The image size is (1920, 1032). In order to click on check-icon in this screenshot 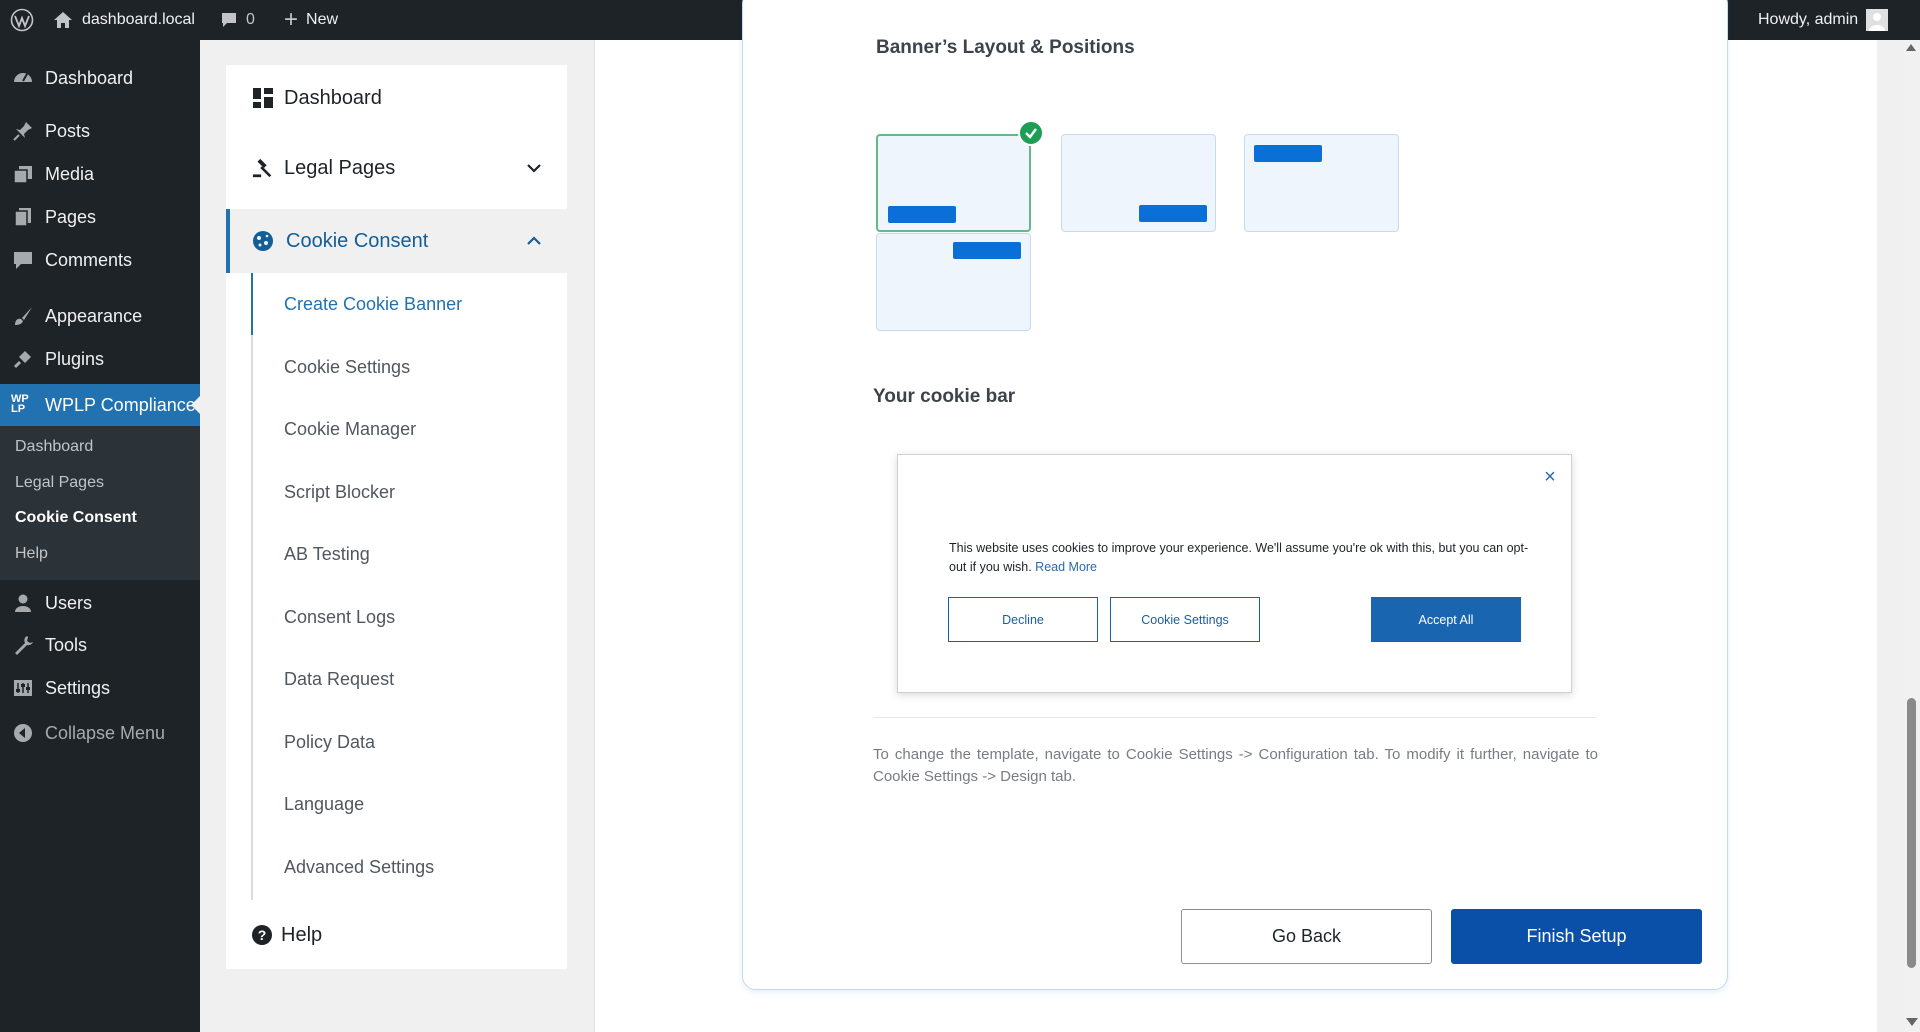, I will do `click(1031, 133)`.